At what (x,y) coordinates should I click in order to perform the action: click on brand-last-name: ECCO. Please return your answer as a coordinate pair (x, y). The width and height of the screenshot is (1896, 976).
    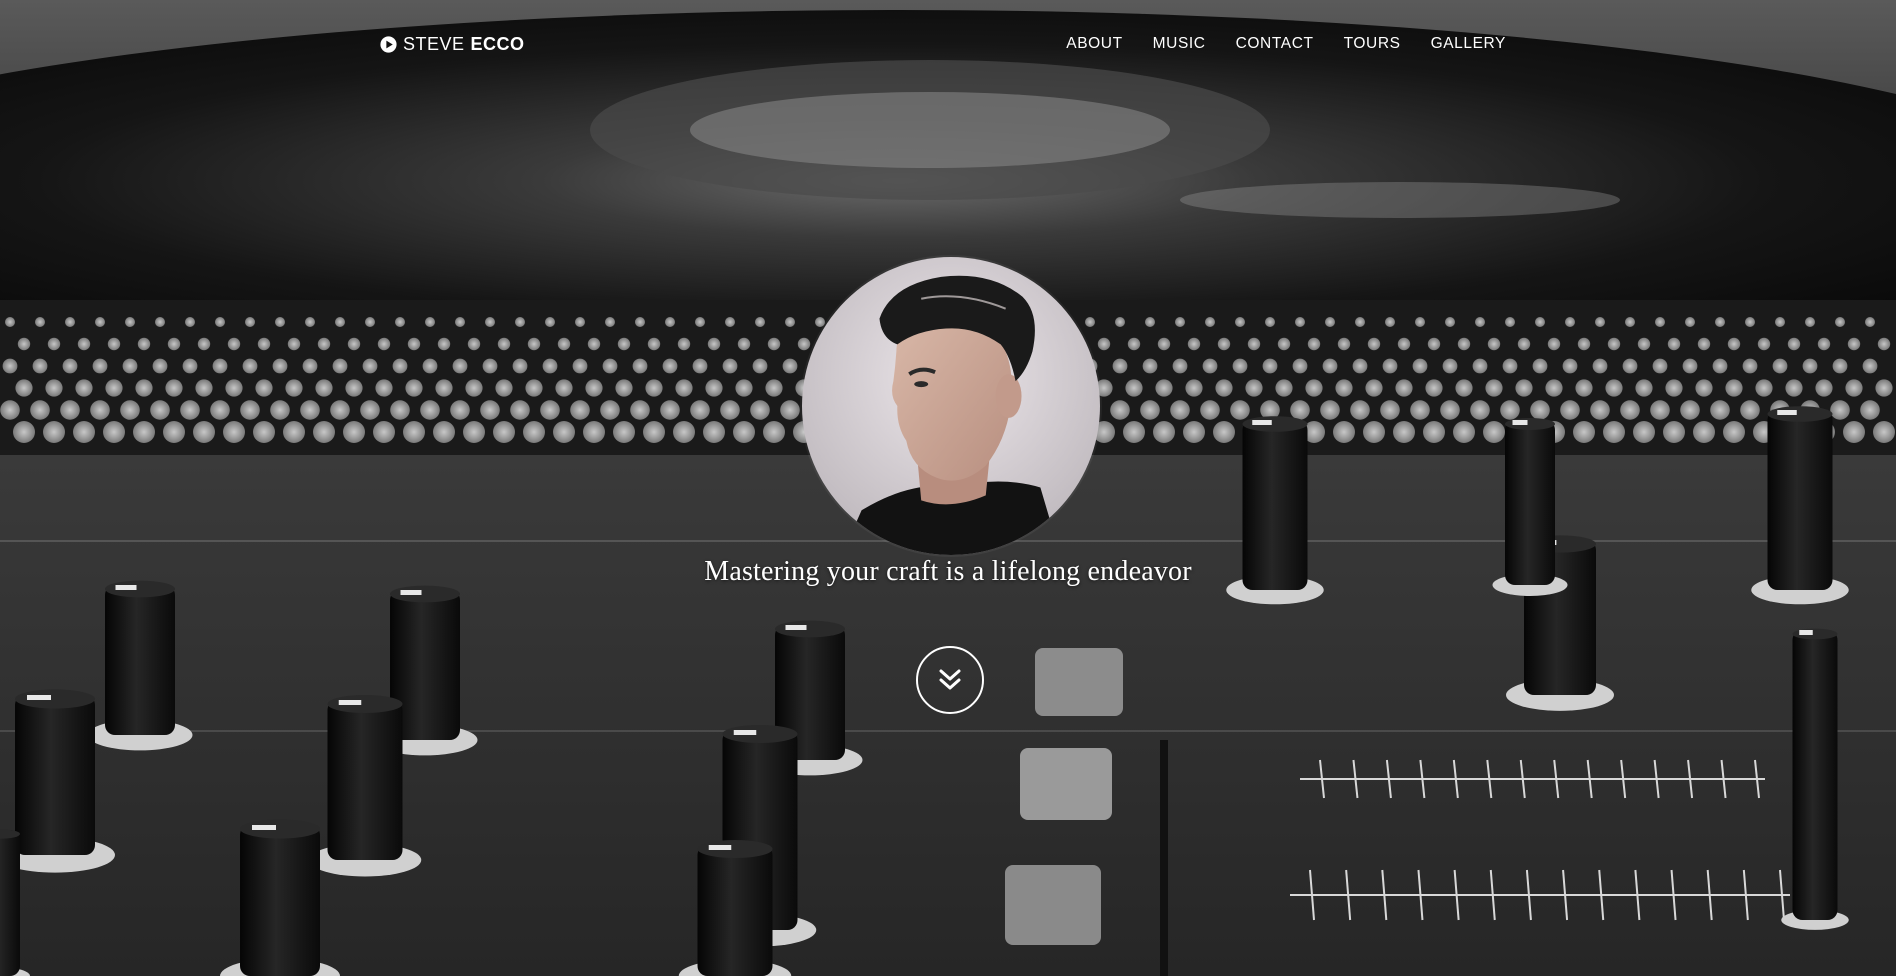
    Looking at the image, I should click on (497, 43).